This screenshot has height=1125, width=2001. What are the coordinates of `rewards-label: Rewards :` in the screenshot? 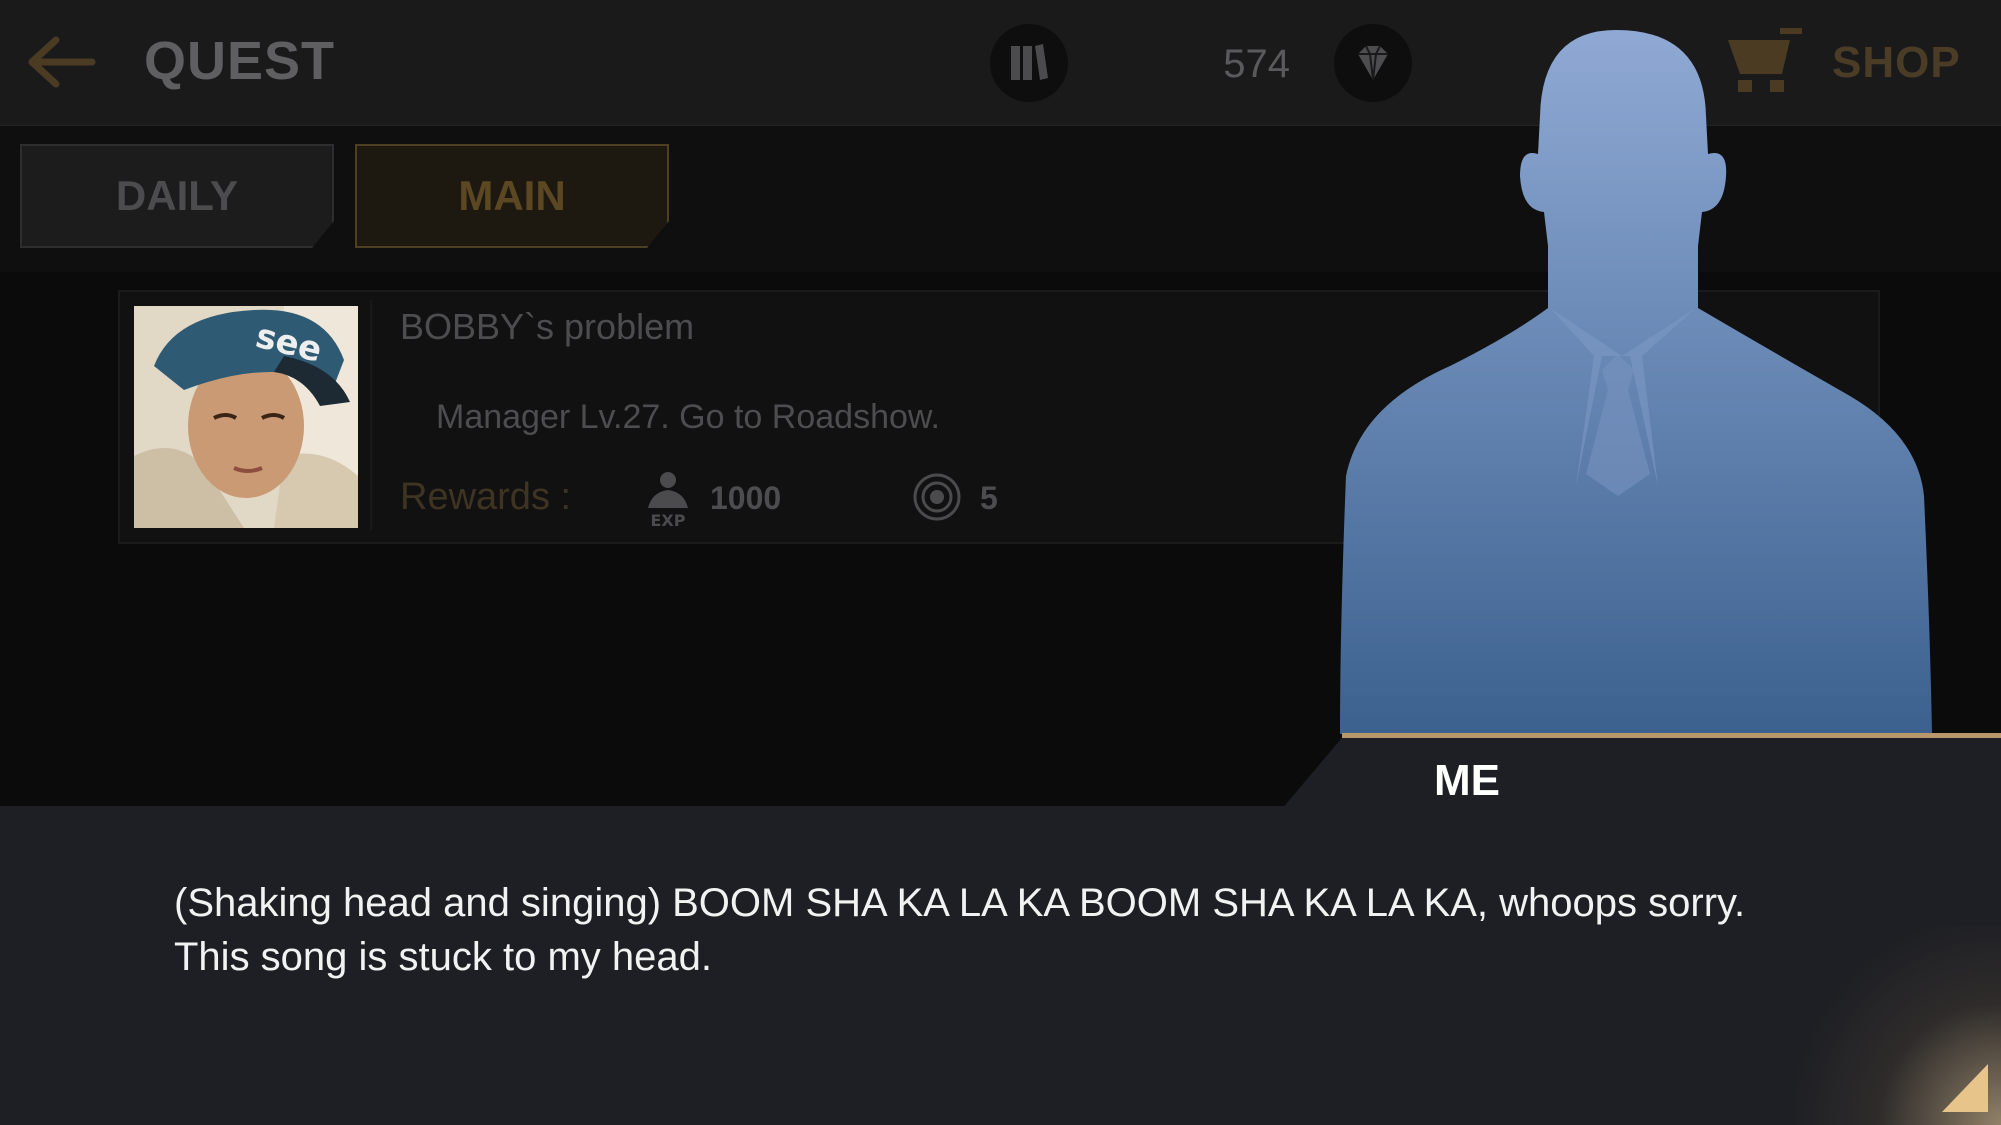 It's located at (486, 497).